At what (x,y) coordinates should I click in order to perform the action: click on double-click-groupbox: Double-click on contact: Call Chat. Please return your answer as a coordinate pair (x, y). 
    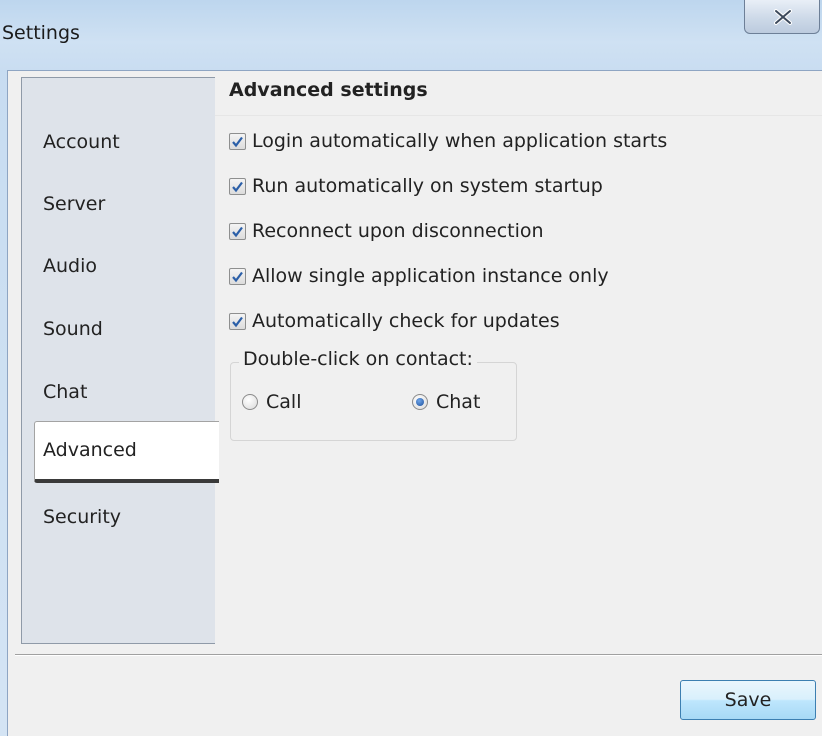
    Looking at the image, I should click on (373, 394).